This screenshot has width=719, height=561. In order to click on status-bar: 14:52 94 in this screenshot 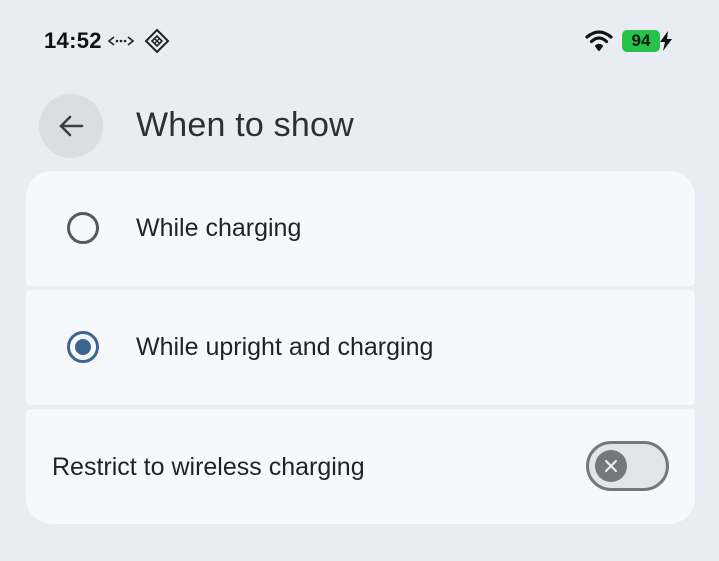, I will do `click(359, 40)`.